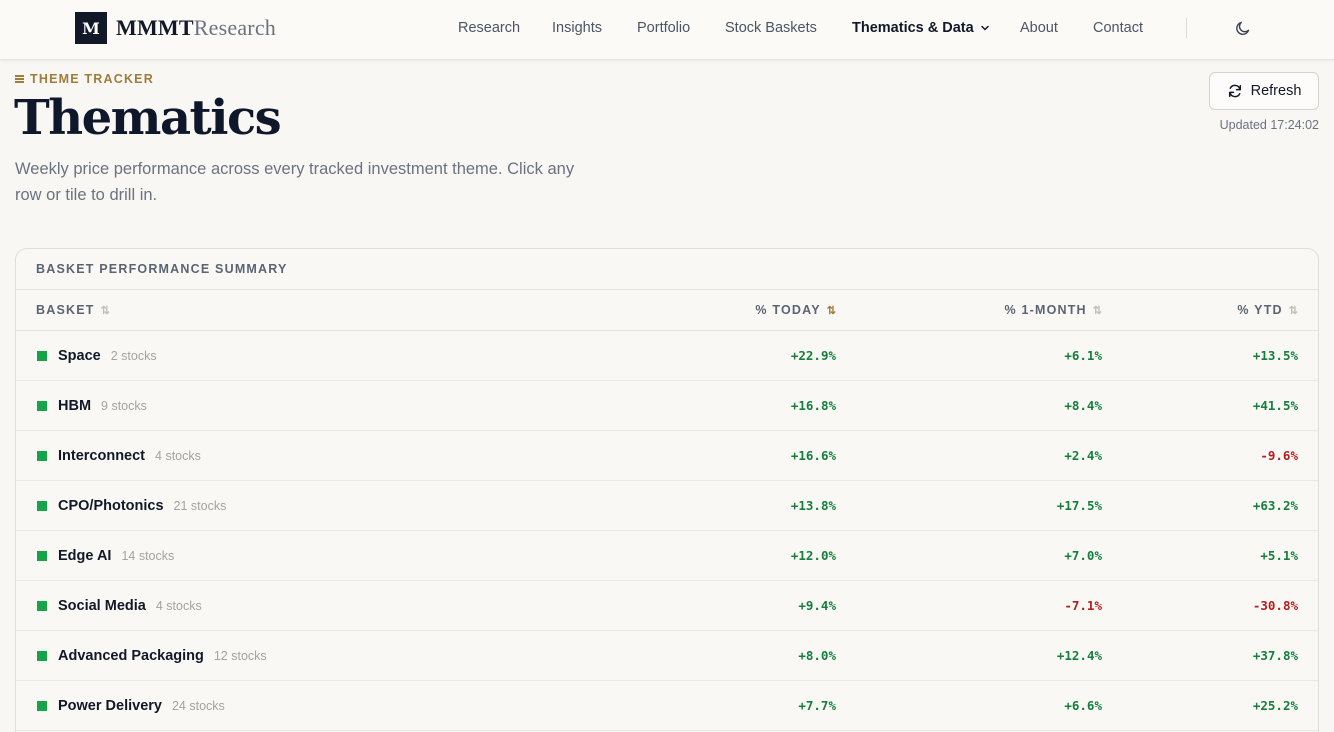  I want to click on basket-stock-count: 21 stocks, so click(200, 506).